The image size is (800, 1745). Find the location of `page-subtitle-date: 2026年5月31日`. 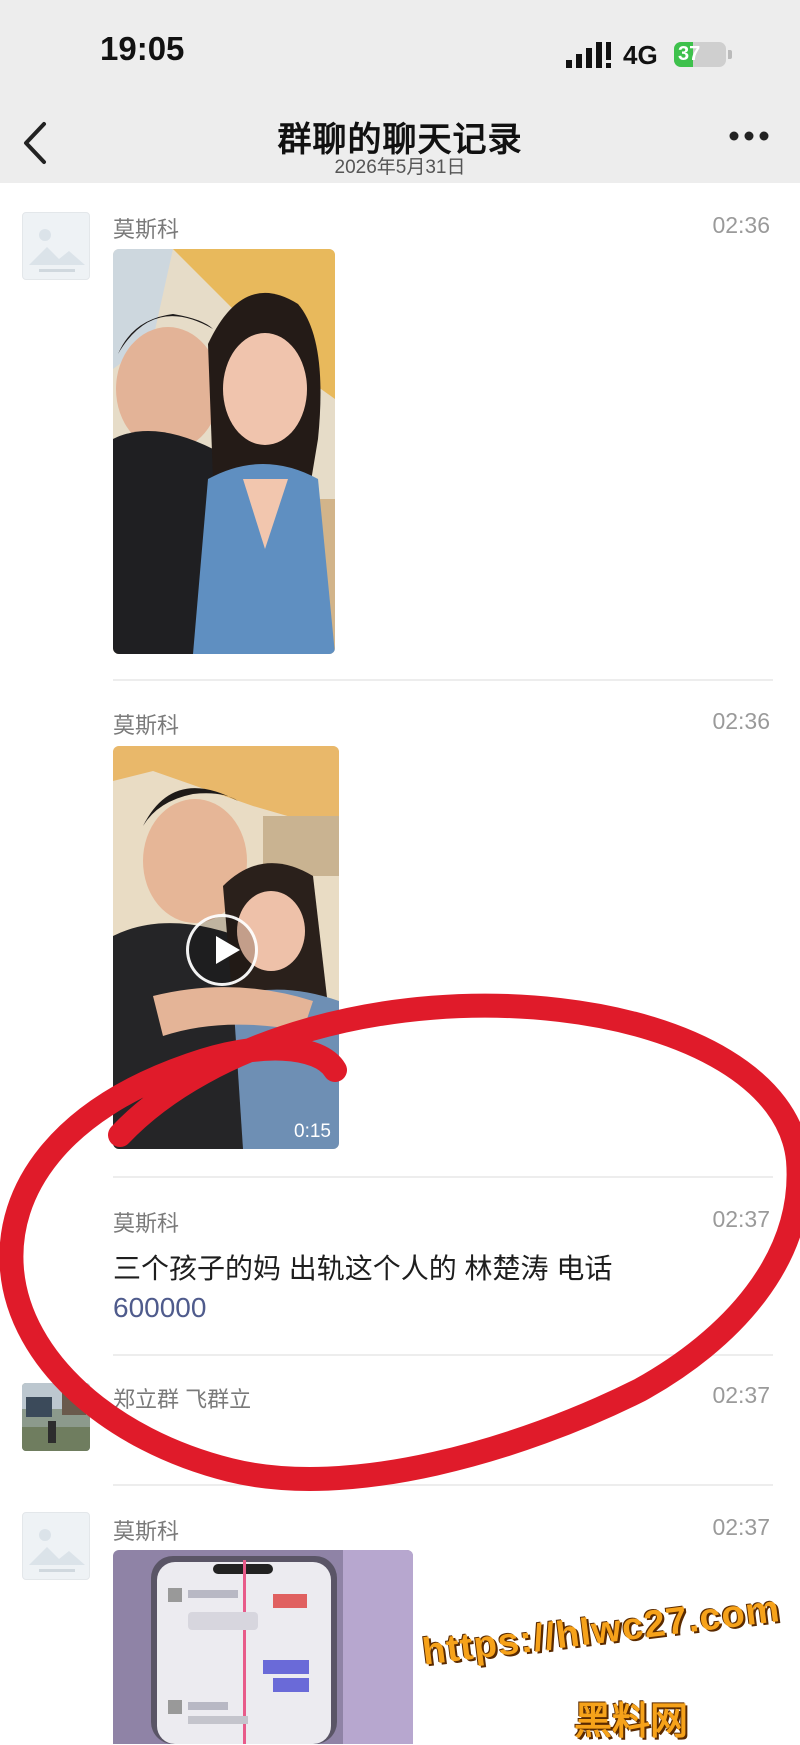

page-subtitle-date: 2026年5月31日 is located at coordinates (400, 167).